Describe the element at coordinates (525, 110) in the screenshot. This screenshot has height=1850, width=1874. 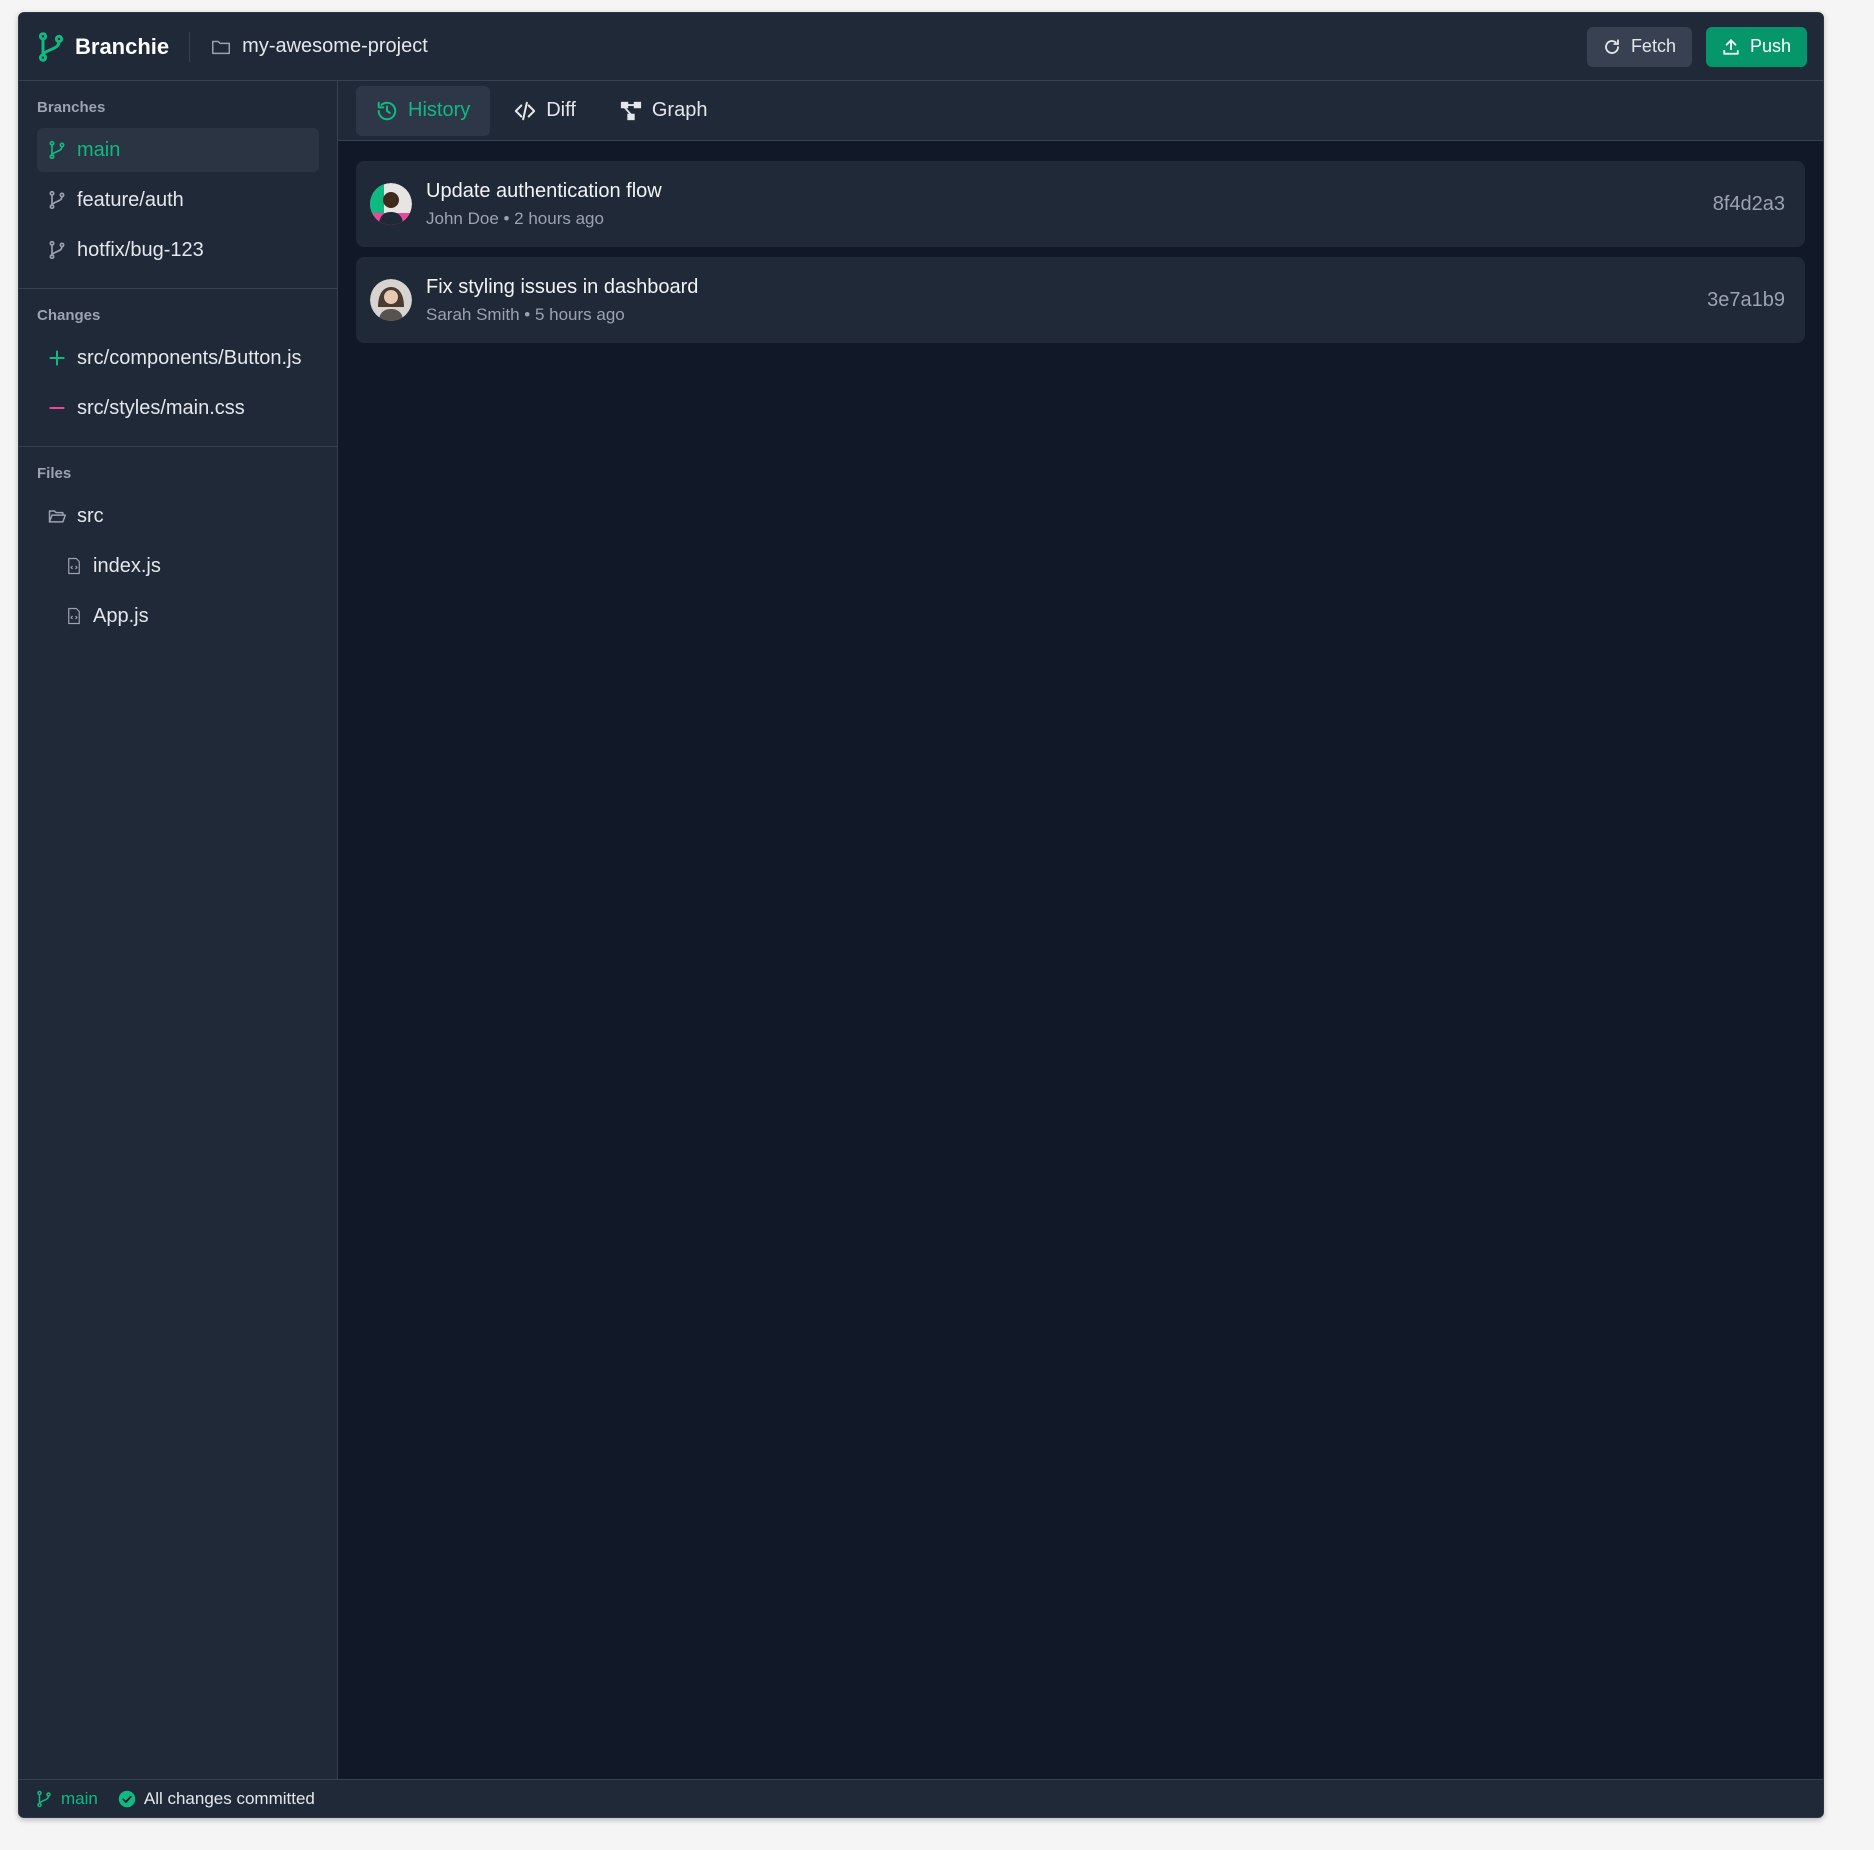
I see `code-icon` at that location.